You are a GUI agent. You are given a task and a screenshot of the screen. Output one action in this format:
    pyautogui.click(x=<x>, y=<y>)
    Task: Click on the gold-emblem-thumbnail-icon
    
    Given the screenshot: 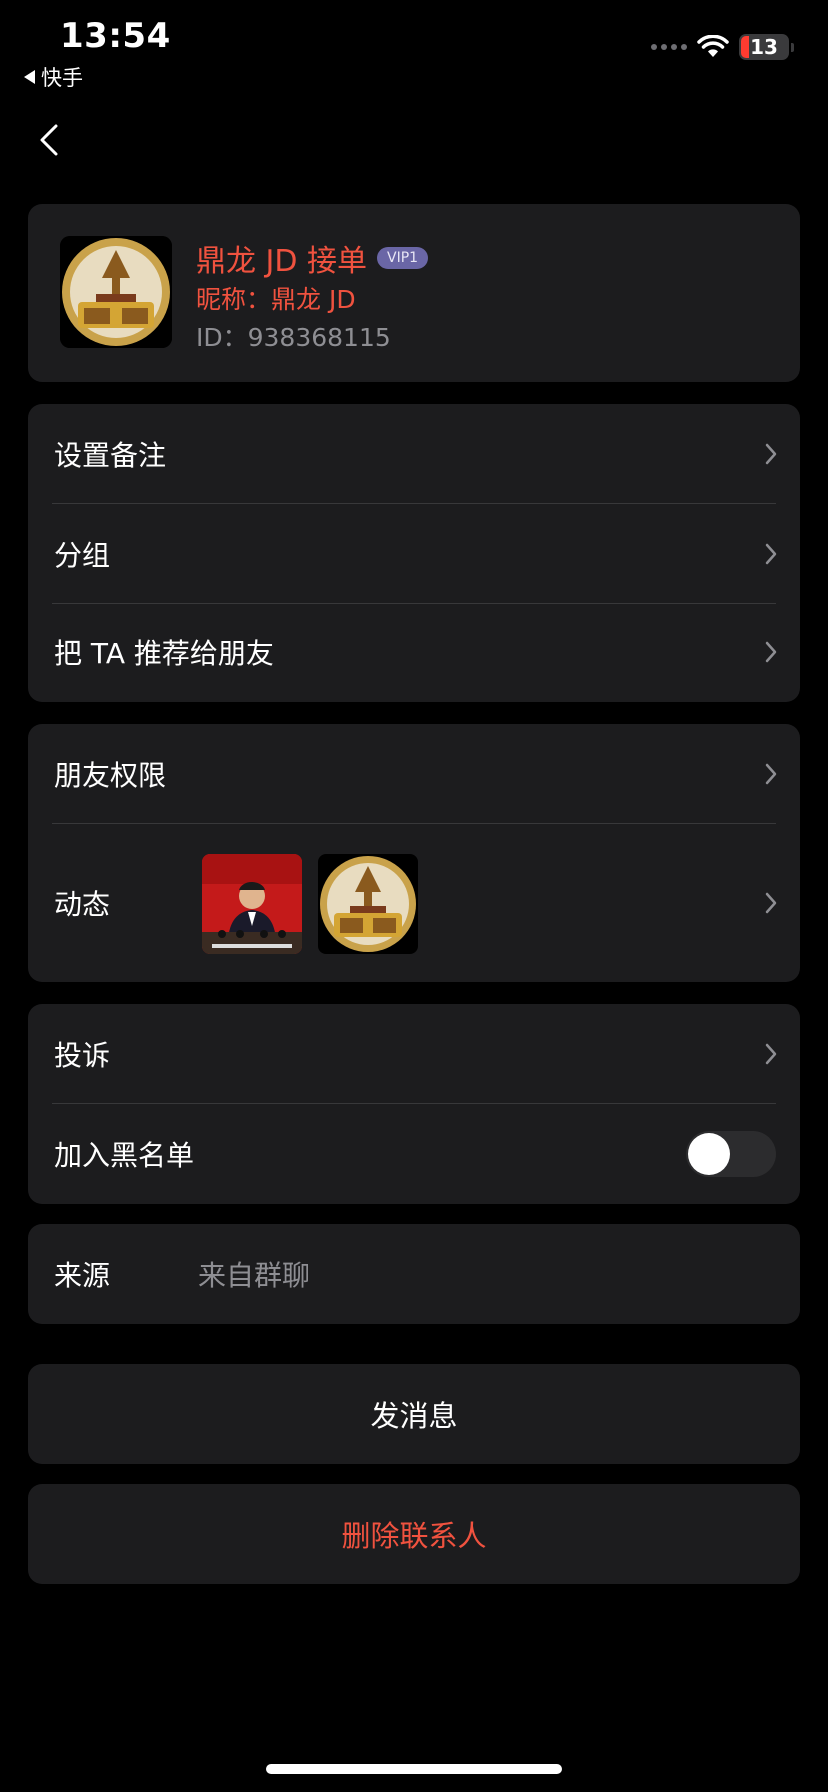 What is the action you would take?
    pyautogui.click(x=368, y=904)
    